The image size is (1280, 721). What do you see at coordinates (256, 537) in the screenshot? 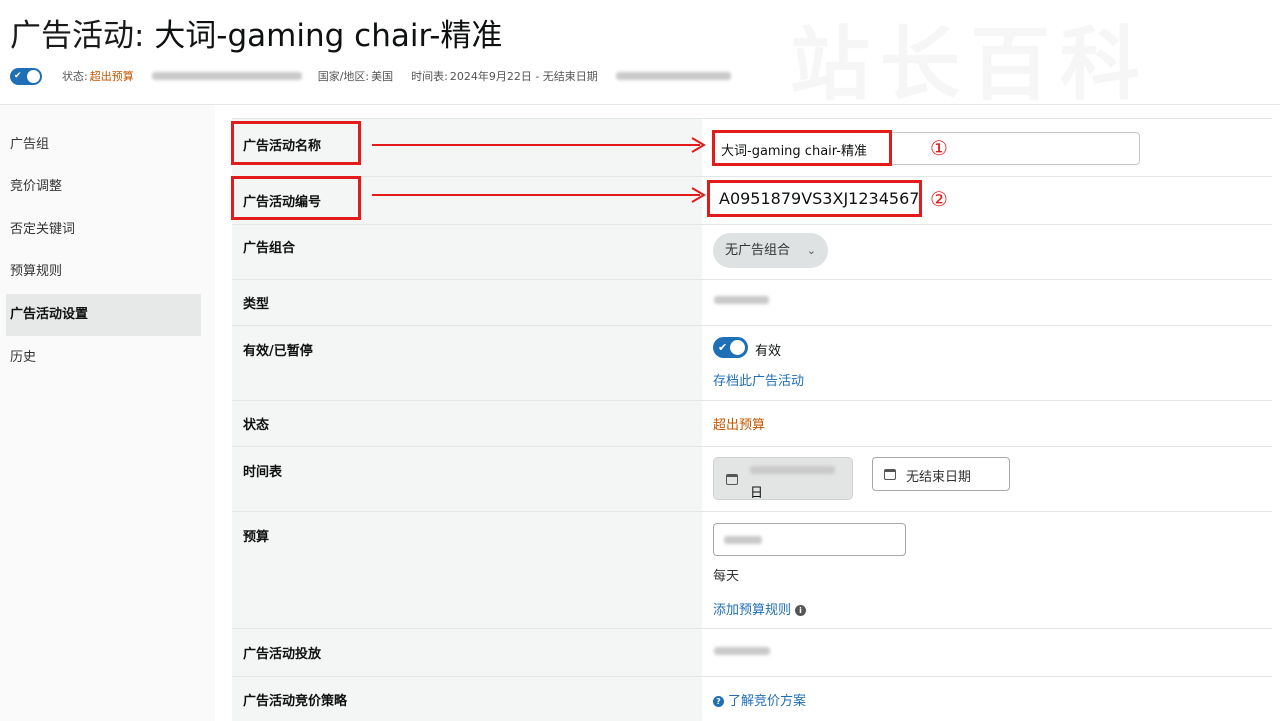
I see `budget-label: 预算` at bounding box center [256, 537].